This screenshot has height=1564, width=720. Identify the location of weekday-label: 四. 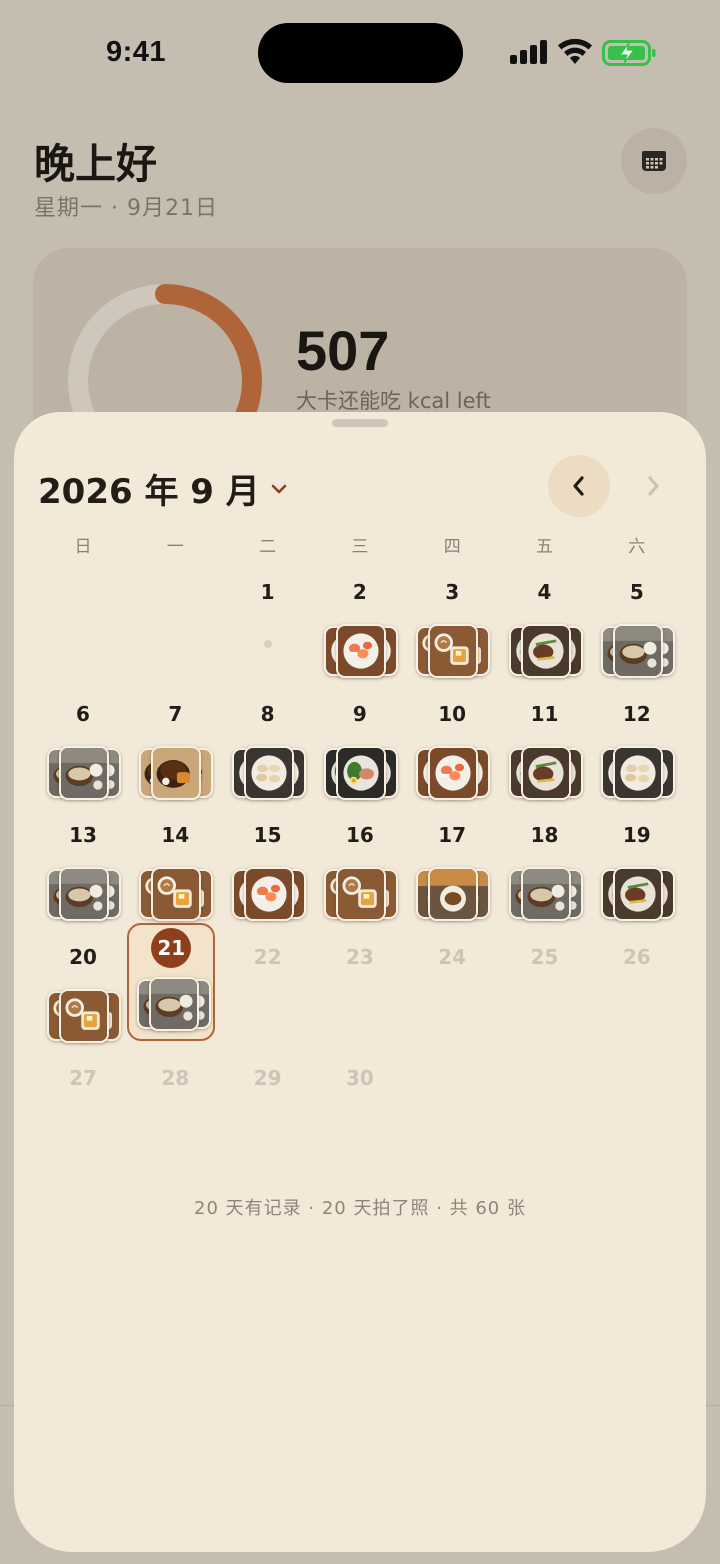
(452, 547).